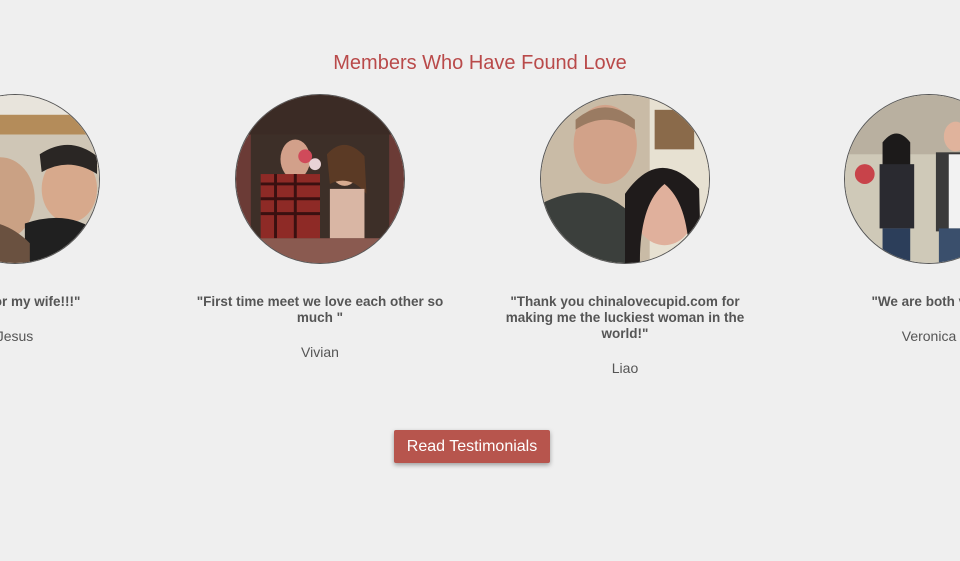 This screenshot has width=960, height=561. I want to click on testimonial-quote: "We are both very, so click(915, 301).